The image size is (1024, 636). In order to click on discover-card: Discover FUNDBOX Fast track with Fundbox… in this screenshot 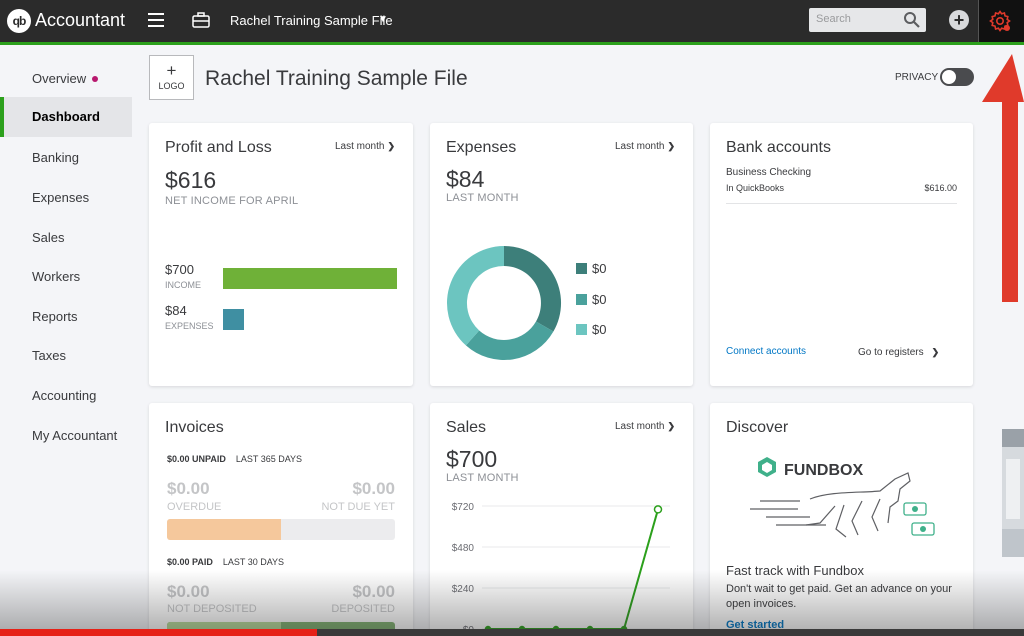, I will do `click(841, 519)`.